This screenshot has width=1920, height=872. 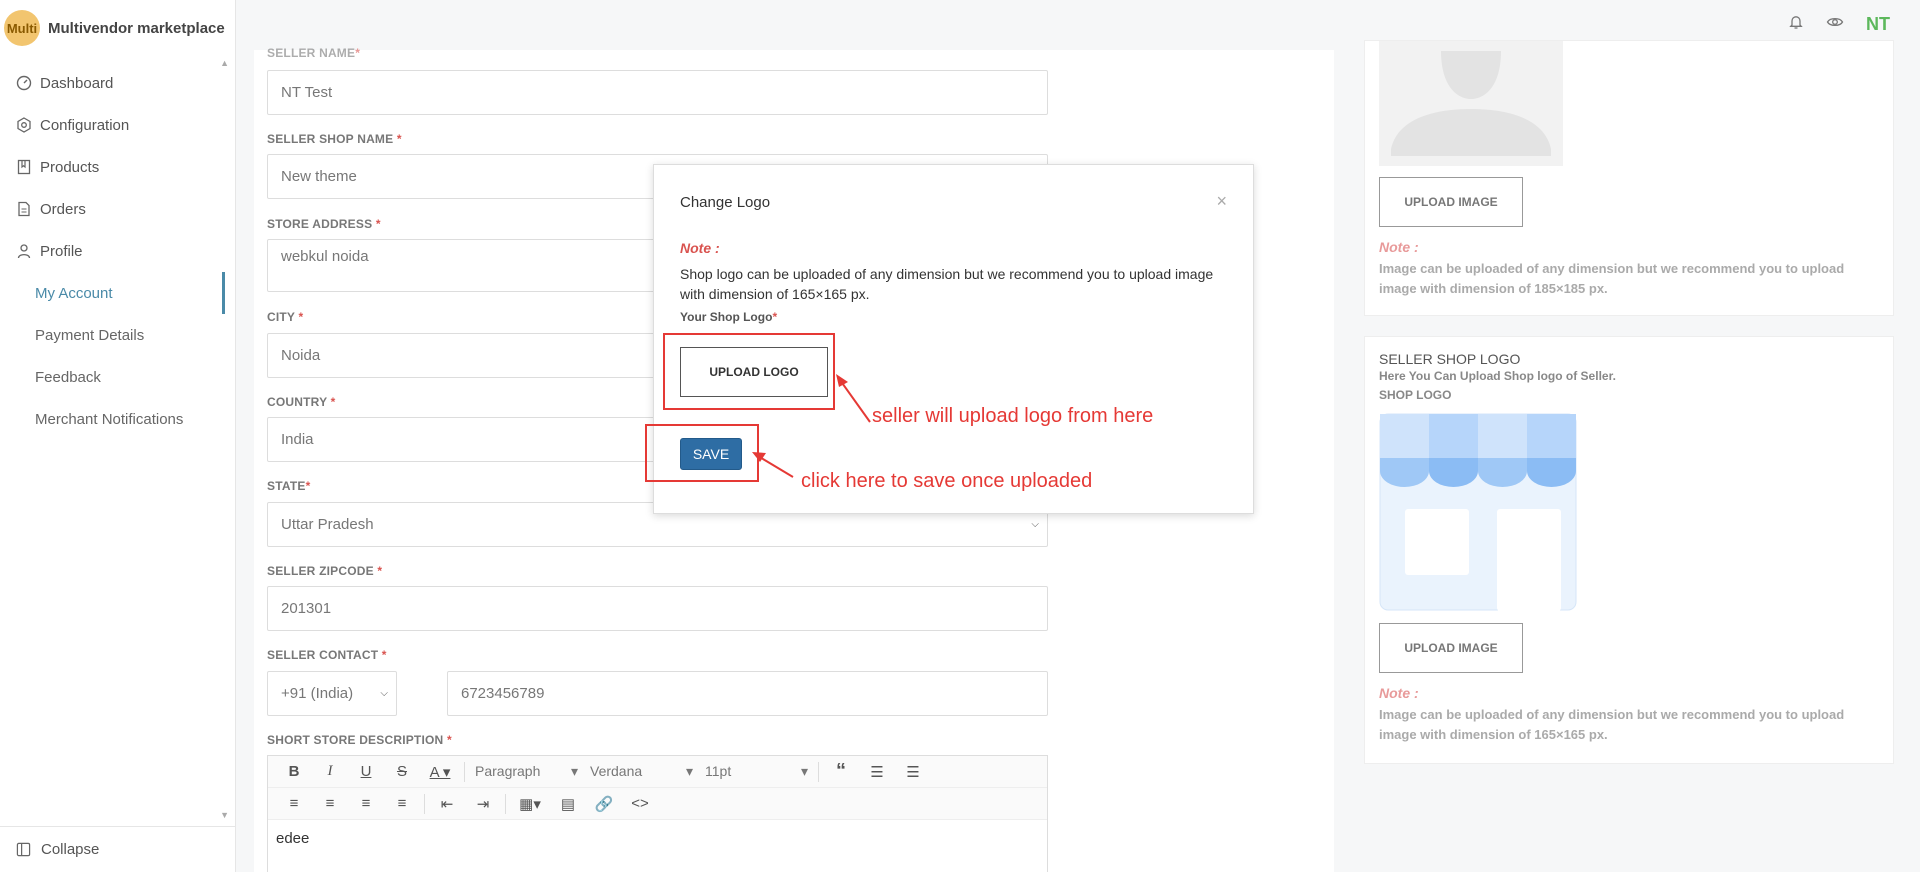 I want to click on sidebar-item-configuration: Configuration, so click(x=111, y=125).